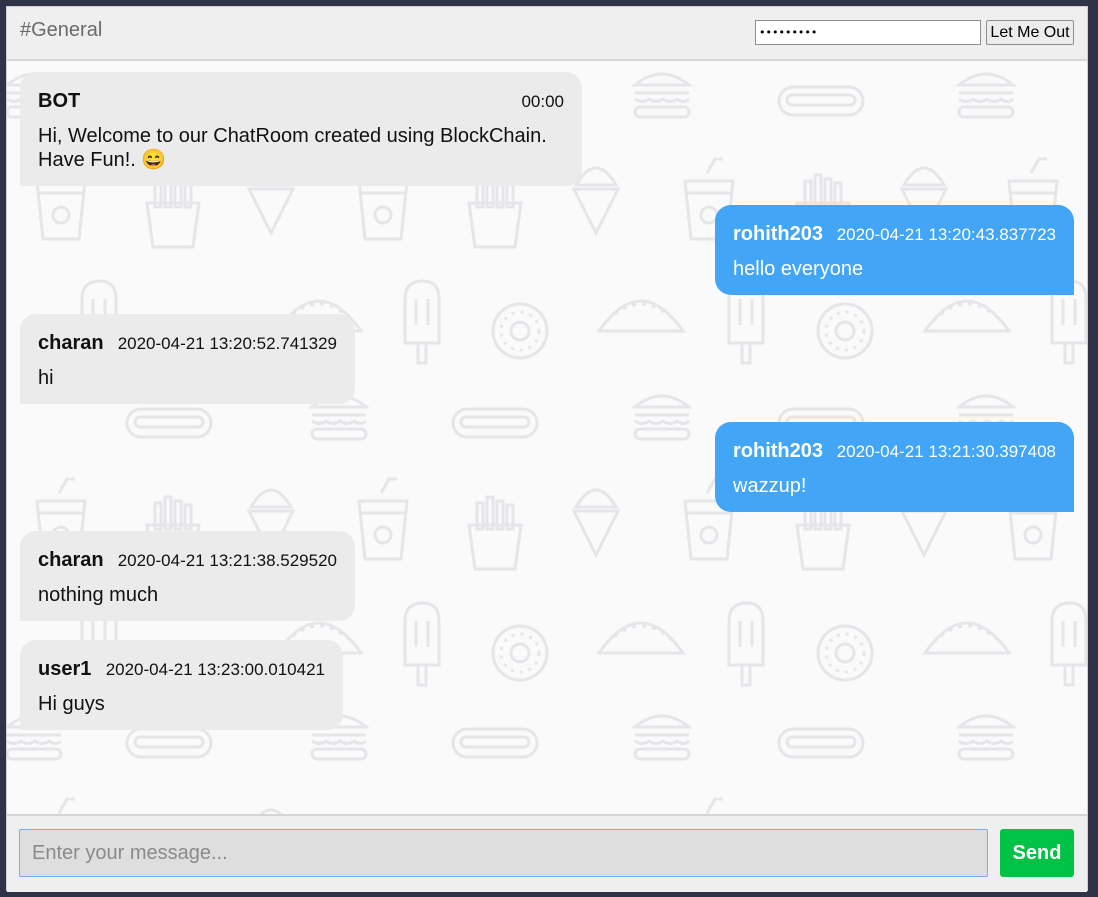 The image size is (1098, 897). Describe the element at coordinates (215, 669) in the screenshot. I see `message-timestamp: 2020-04-21 13:23:00.010421` at that location.